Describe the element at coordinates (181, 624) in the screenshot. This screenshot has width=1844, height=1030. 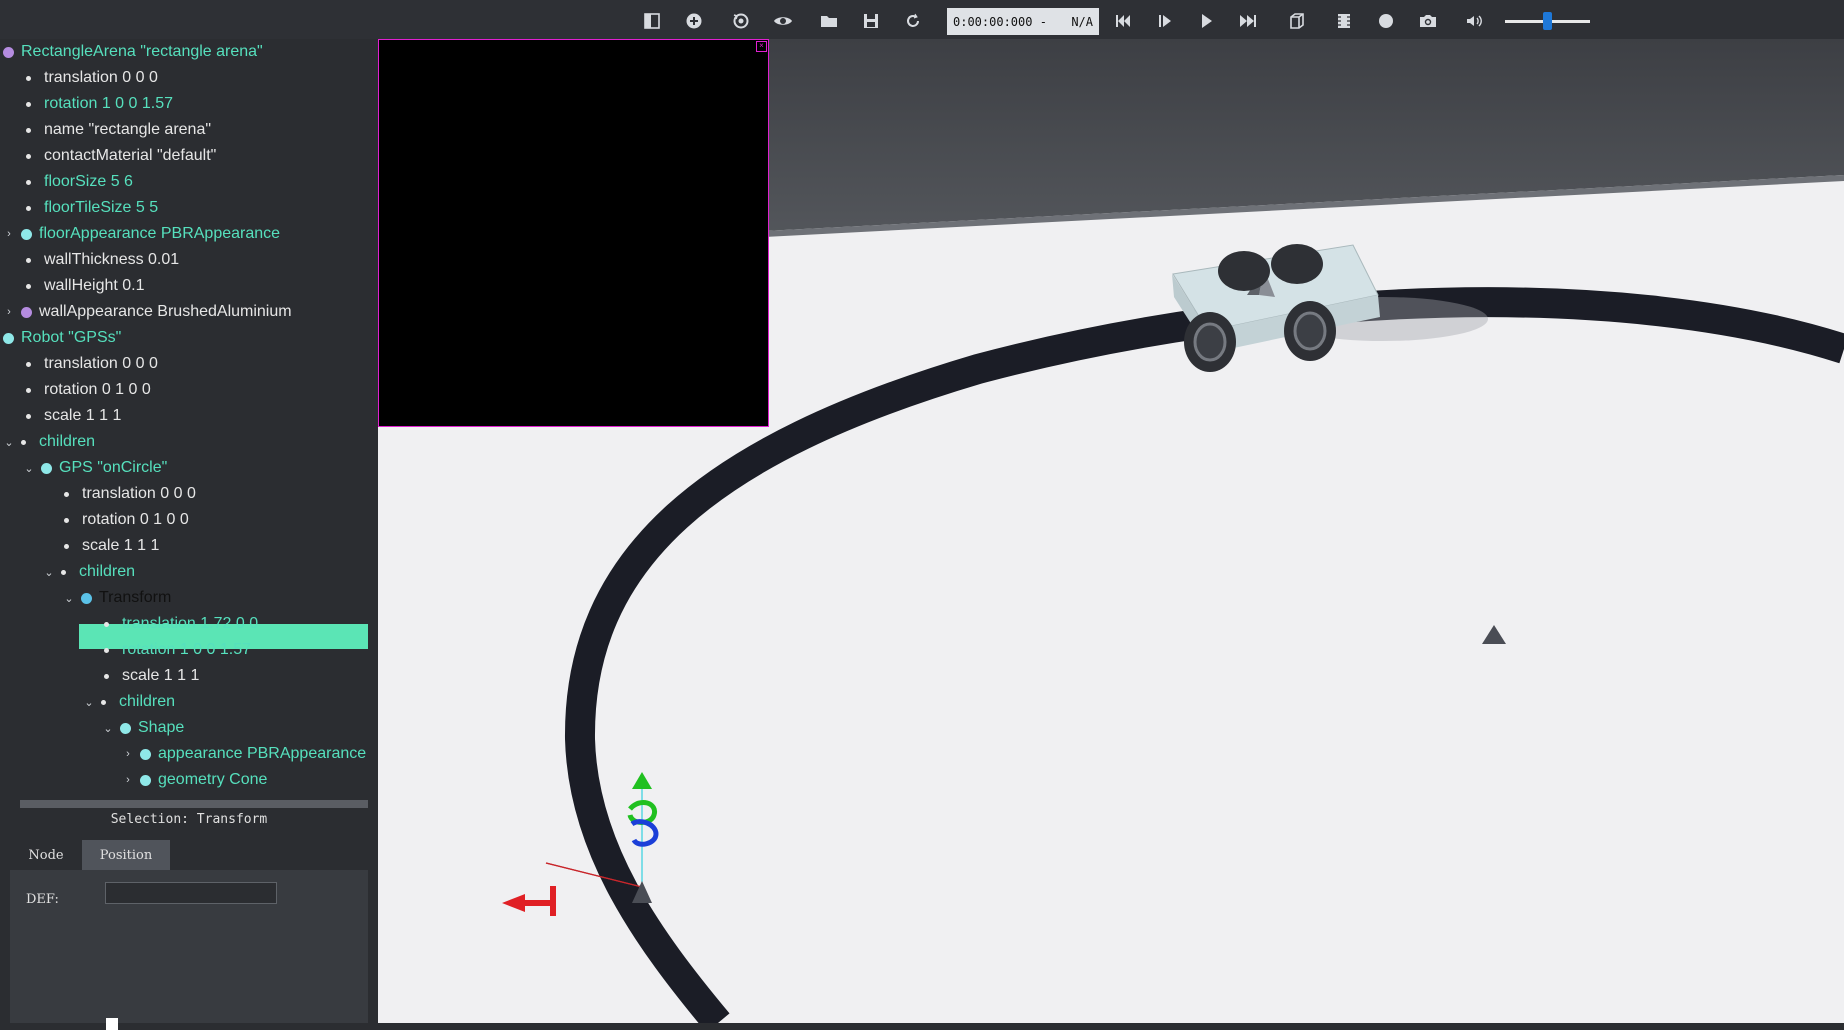
I see `tree-field: translation 1.72 0 0` at that location.